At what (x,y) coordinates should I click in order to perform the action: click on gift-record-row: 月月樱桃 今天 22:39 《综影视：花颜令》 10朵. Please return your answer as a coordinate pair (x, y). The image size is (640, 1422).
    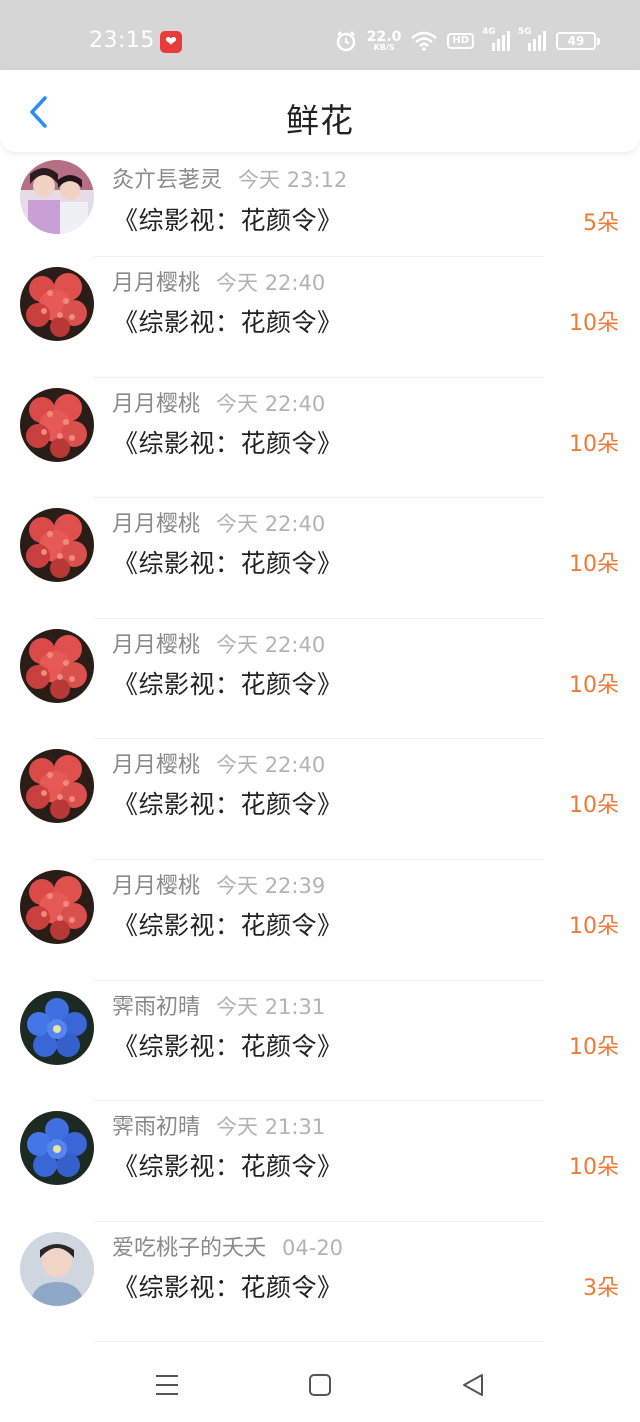
    Looking at the image, I should click on (320, 920).